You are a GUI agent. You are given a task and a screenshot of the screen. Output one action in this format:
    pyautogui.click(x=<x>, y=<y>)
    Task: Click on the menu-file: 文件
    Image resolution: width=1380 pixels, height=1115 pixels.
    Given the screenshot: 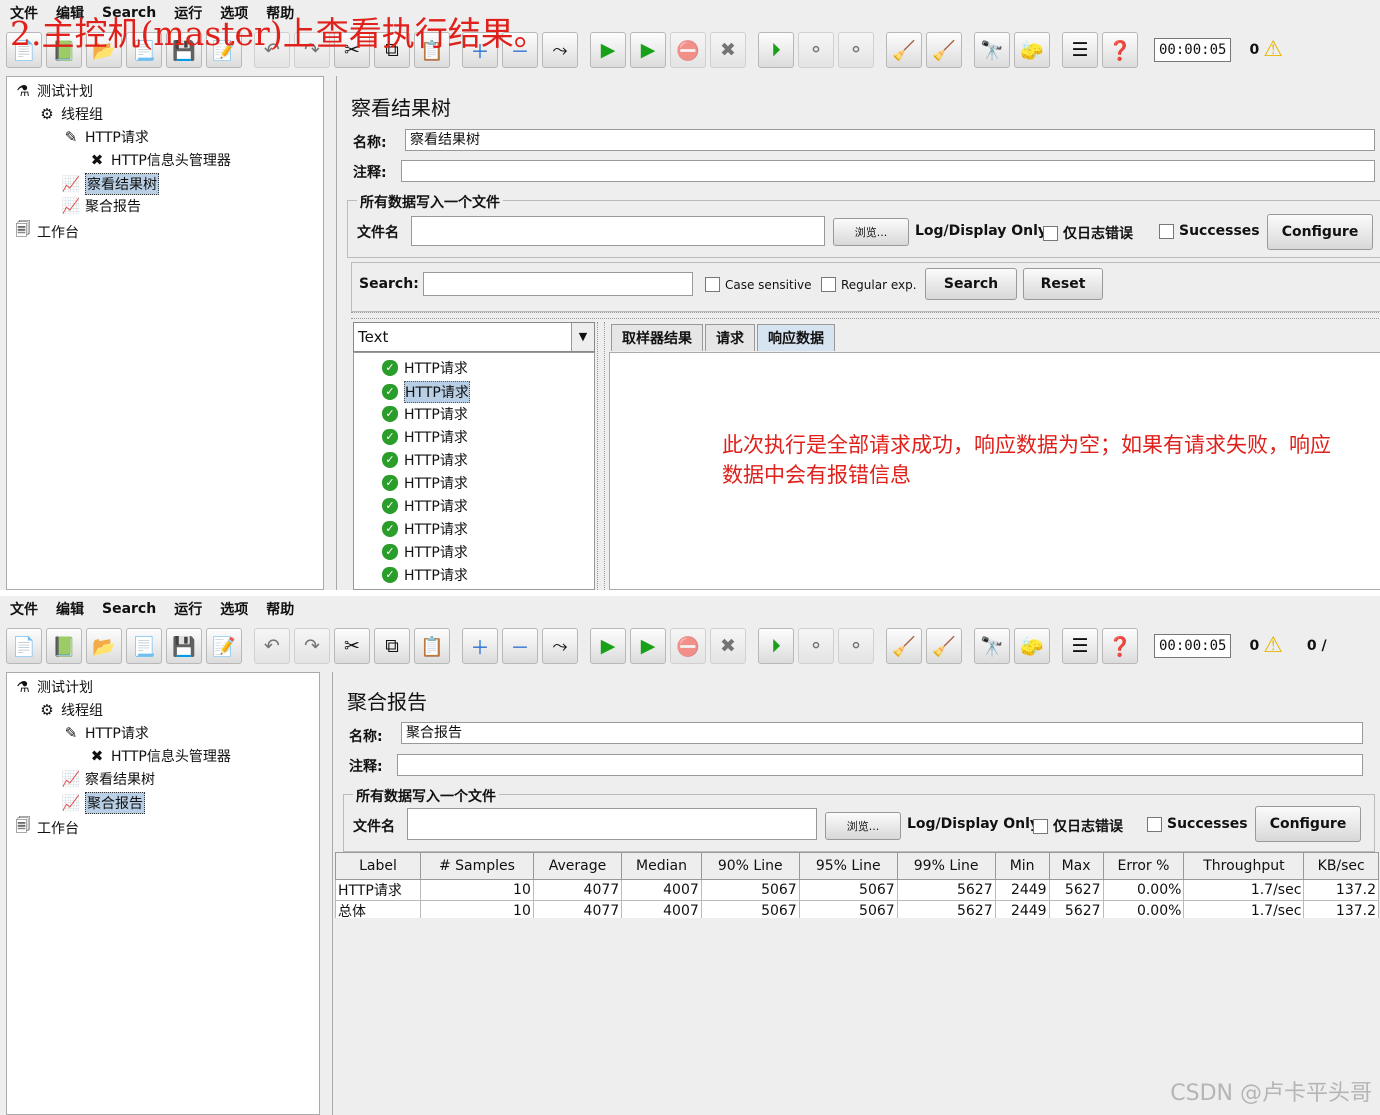 What is the action you would take?
    pyautogui.click(x=24, y=609)
    